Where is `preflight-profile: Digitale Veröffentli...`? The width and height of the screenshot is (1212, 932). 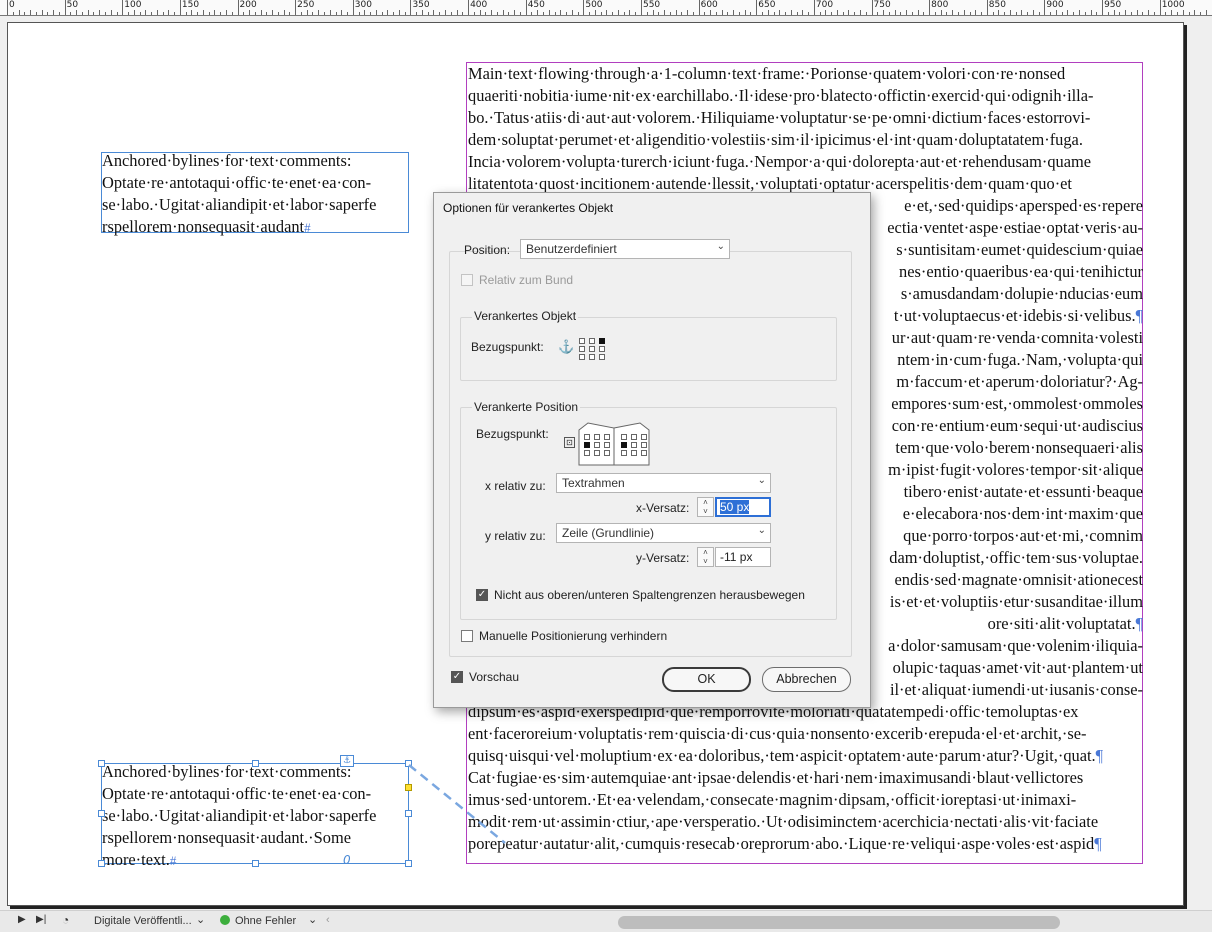 preflight-profile: Digitale Veröffentli... is located at coordinates (143, 921).